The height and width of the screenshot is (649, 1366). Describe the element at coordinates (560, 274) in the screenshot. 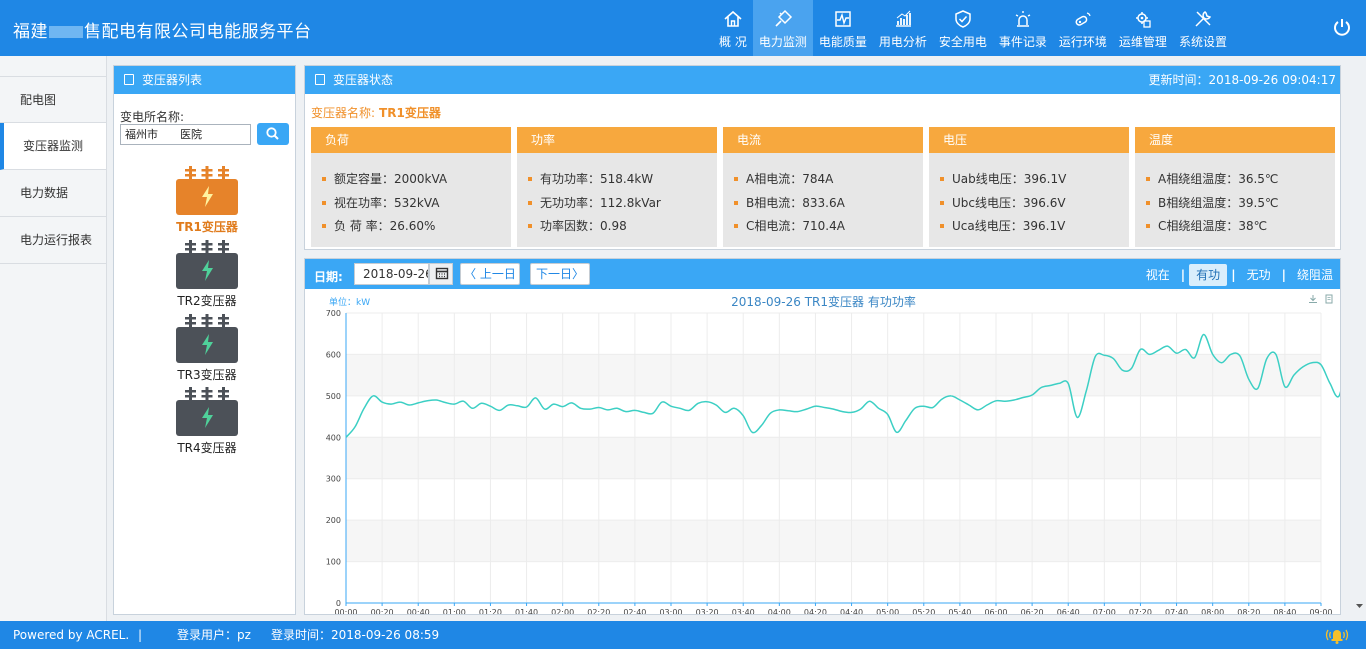

I see `next-day-button: 下一日〉` at that location.